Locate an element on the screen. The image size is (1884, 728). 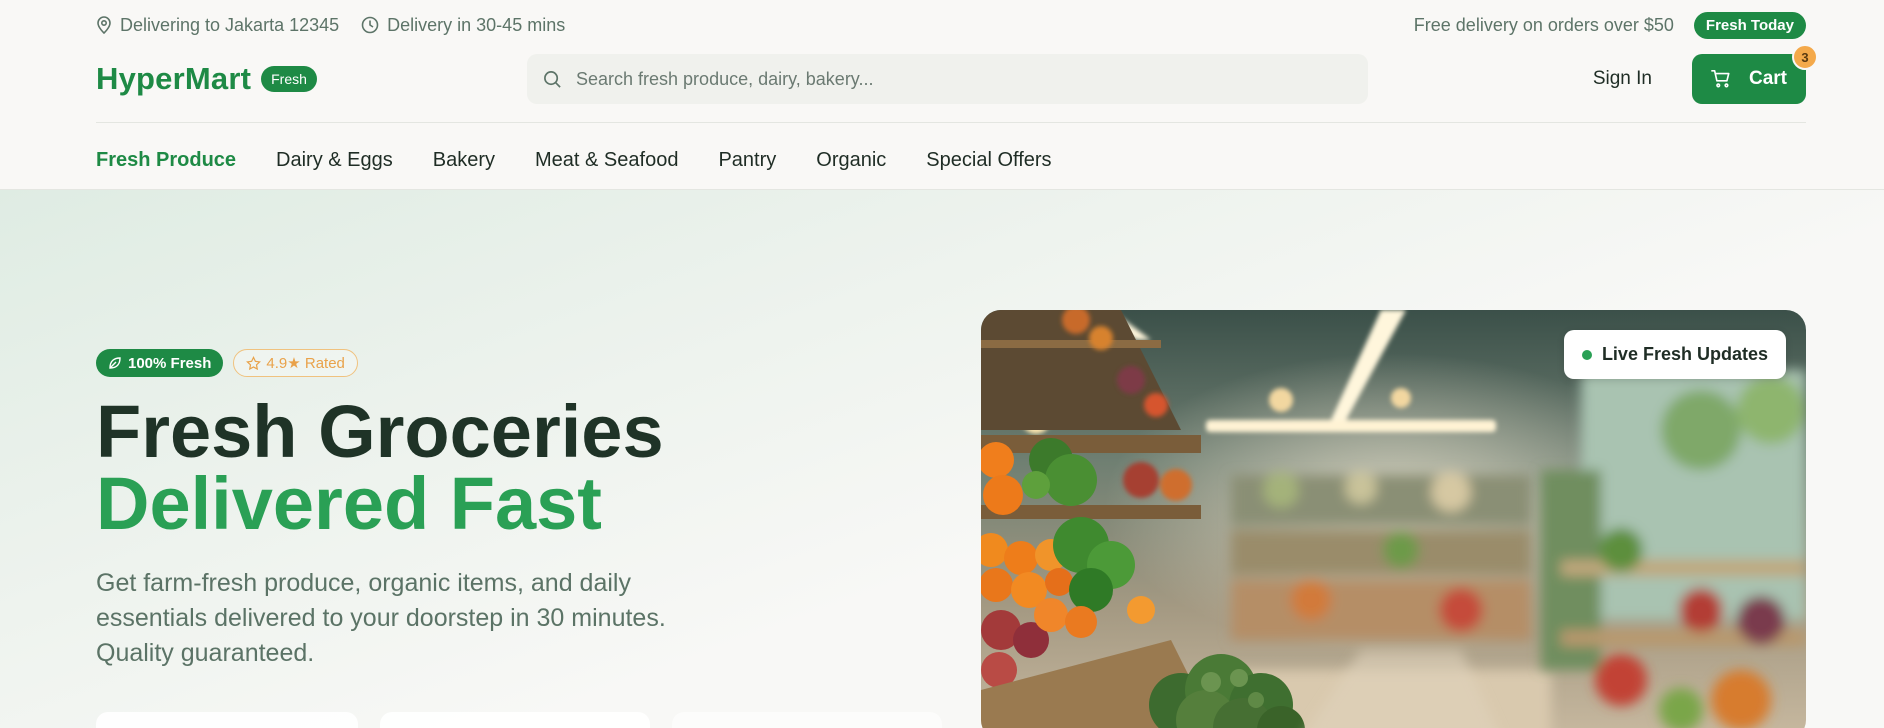
hero-cta-button-tertiary is located at coordinates (807, 720).